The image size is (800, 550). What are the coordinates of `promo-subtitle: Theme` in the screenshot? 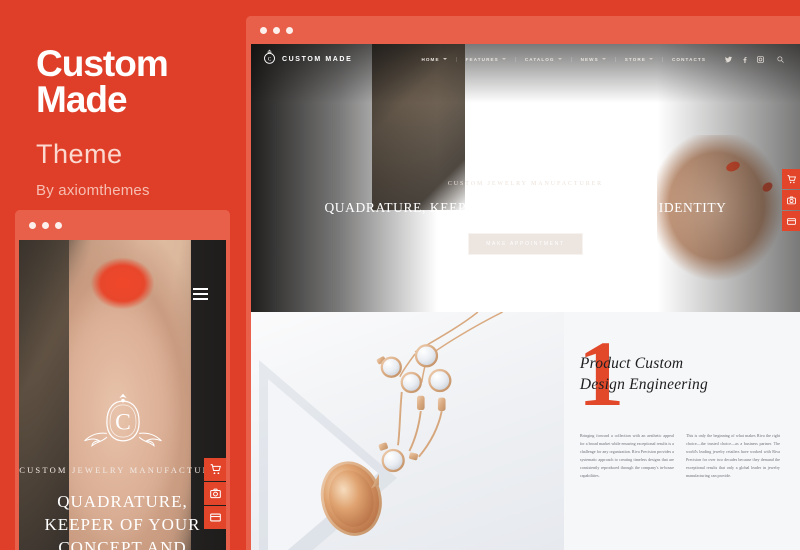 It's located at (79, 153).